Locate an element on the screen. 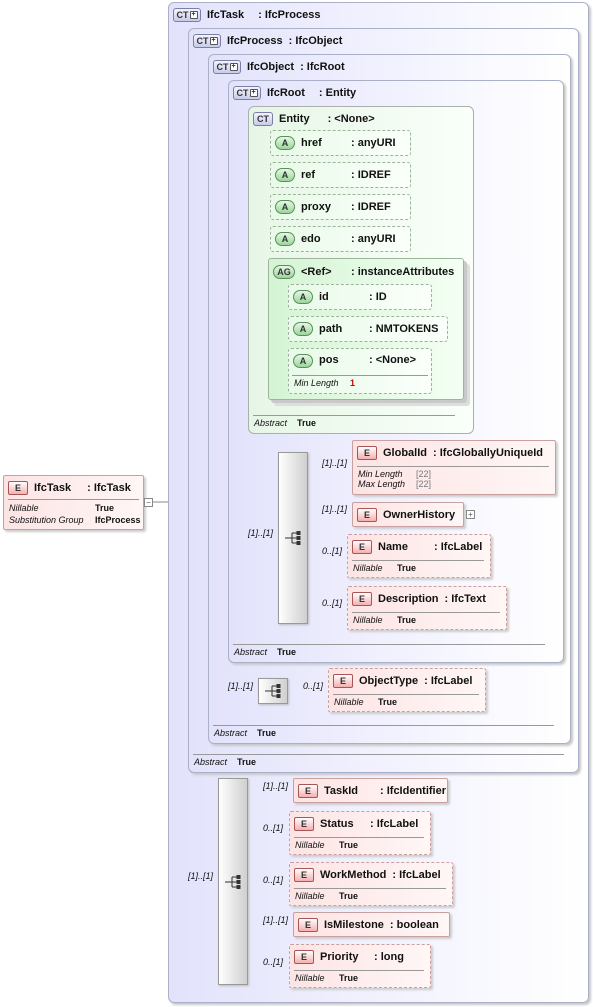  element-ownerhistory: E OwnerHistory is located at coordinates (408, 514).